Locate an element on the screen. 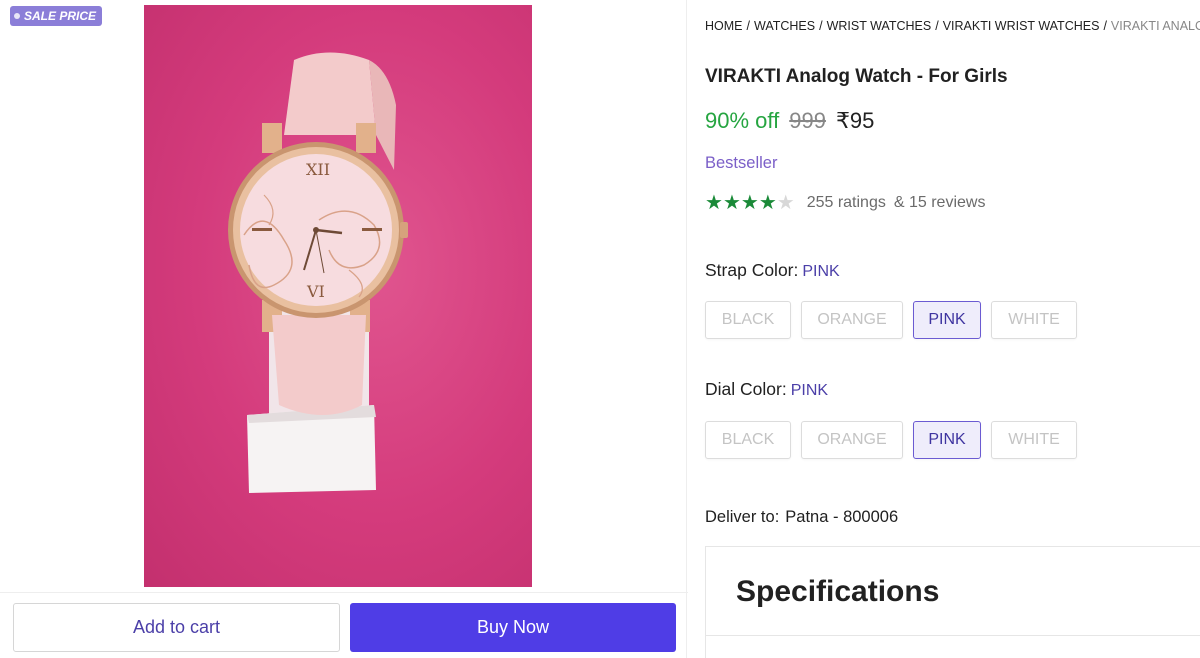 This screenshot has width=1200, height=658. strap-color-title: Strap Color: is located at coordinates (752, 270).